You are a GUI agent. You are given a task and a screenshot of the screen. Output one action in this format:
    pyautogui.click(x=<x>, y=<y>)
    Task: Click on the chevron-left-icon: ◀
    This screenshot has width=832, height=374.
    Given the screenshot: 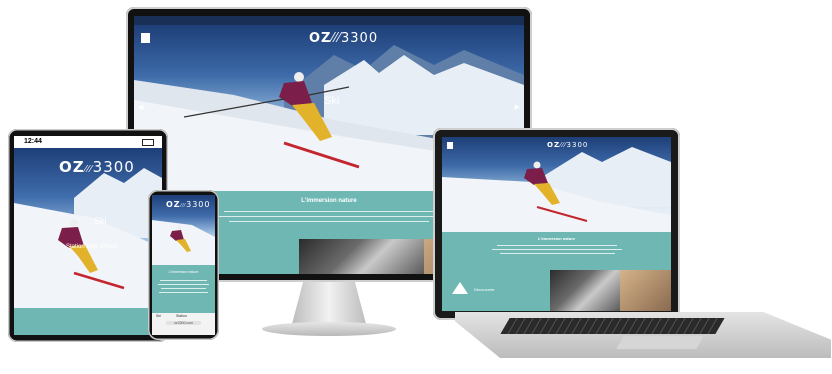 What is the action you would take?
    pyautogui.click(x=140, y=107)
    